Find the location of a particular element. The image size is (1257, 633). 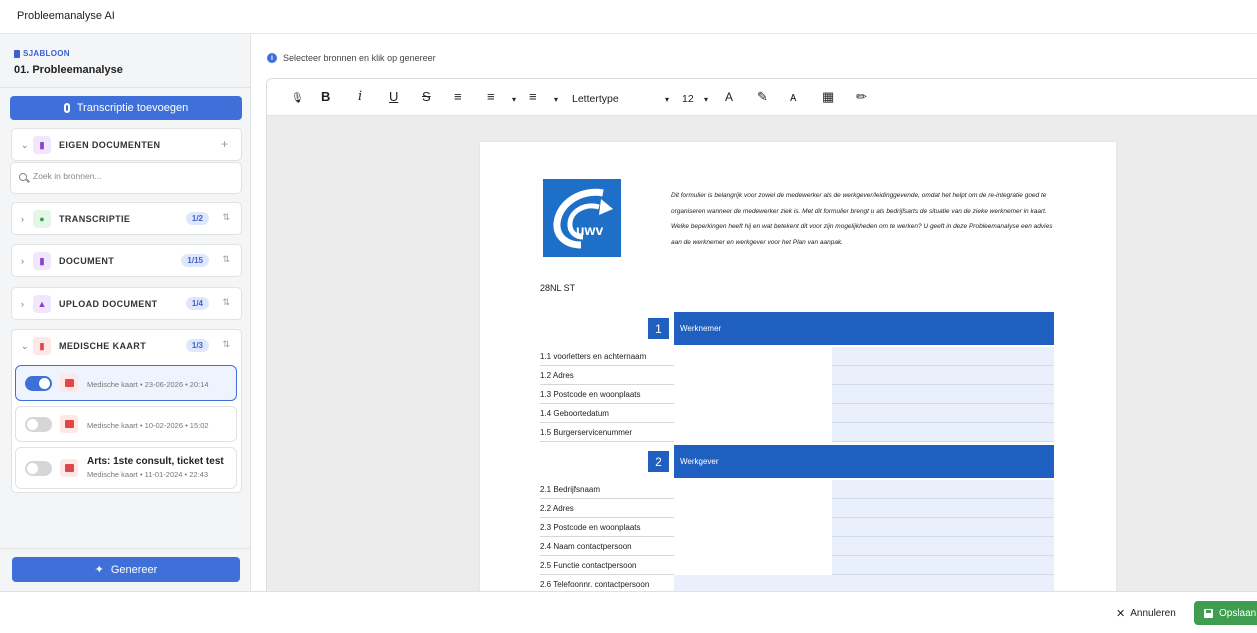

font-family-select: Lettertype is located at coordinates (595, 99).